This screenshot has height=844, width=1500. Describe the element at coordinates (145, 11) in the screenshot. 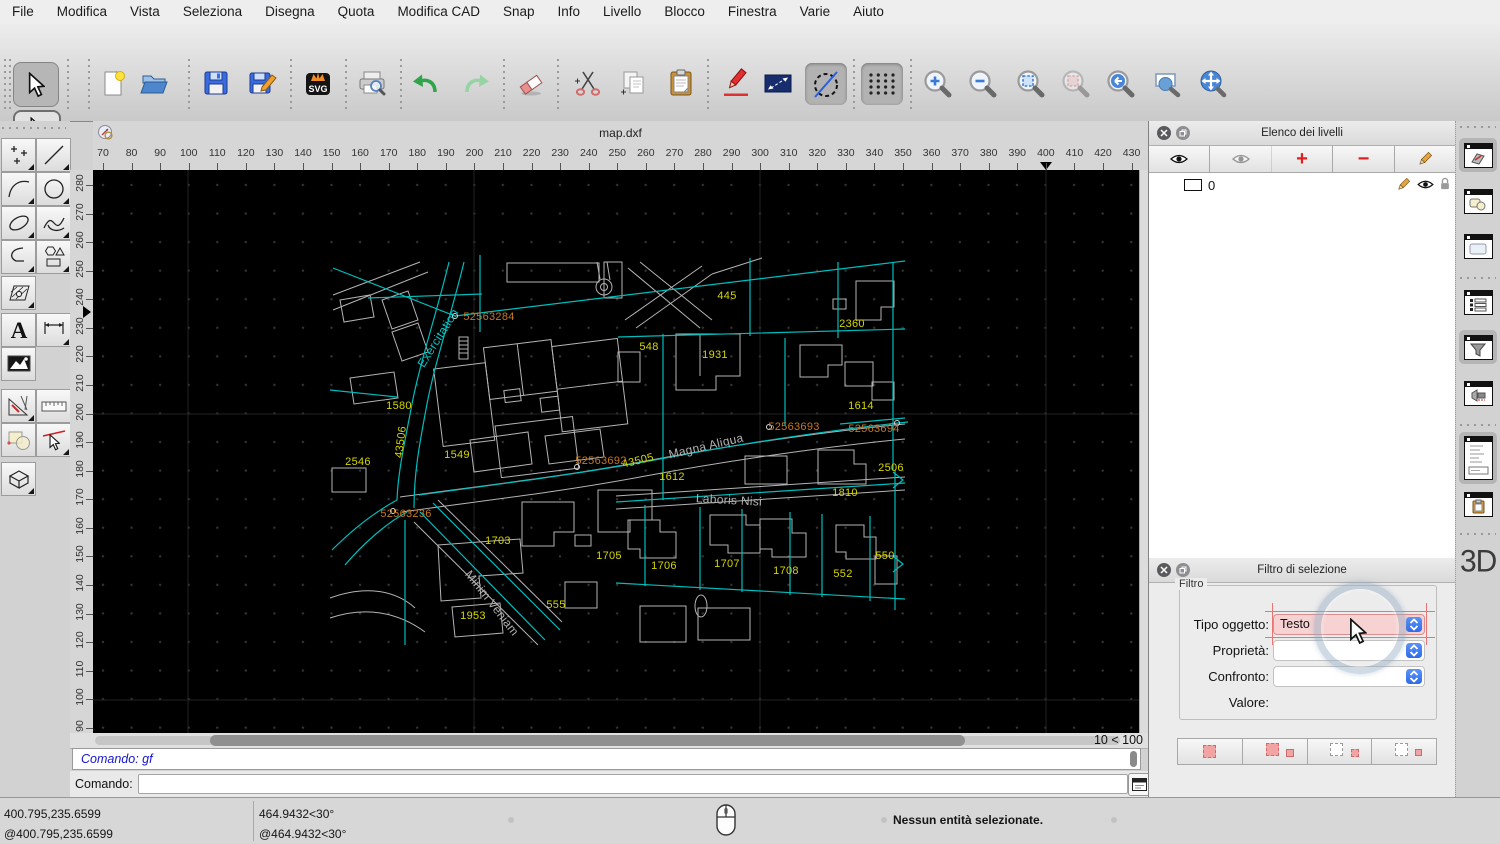

I see `menu-vista: Vista` at that location.